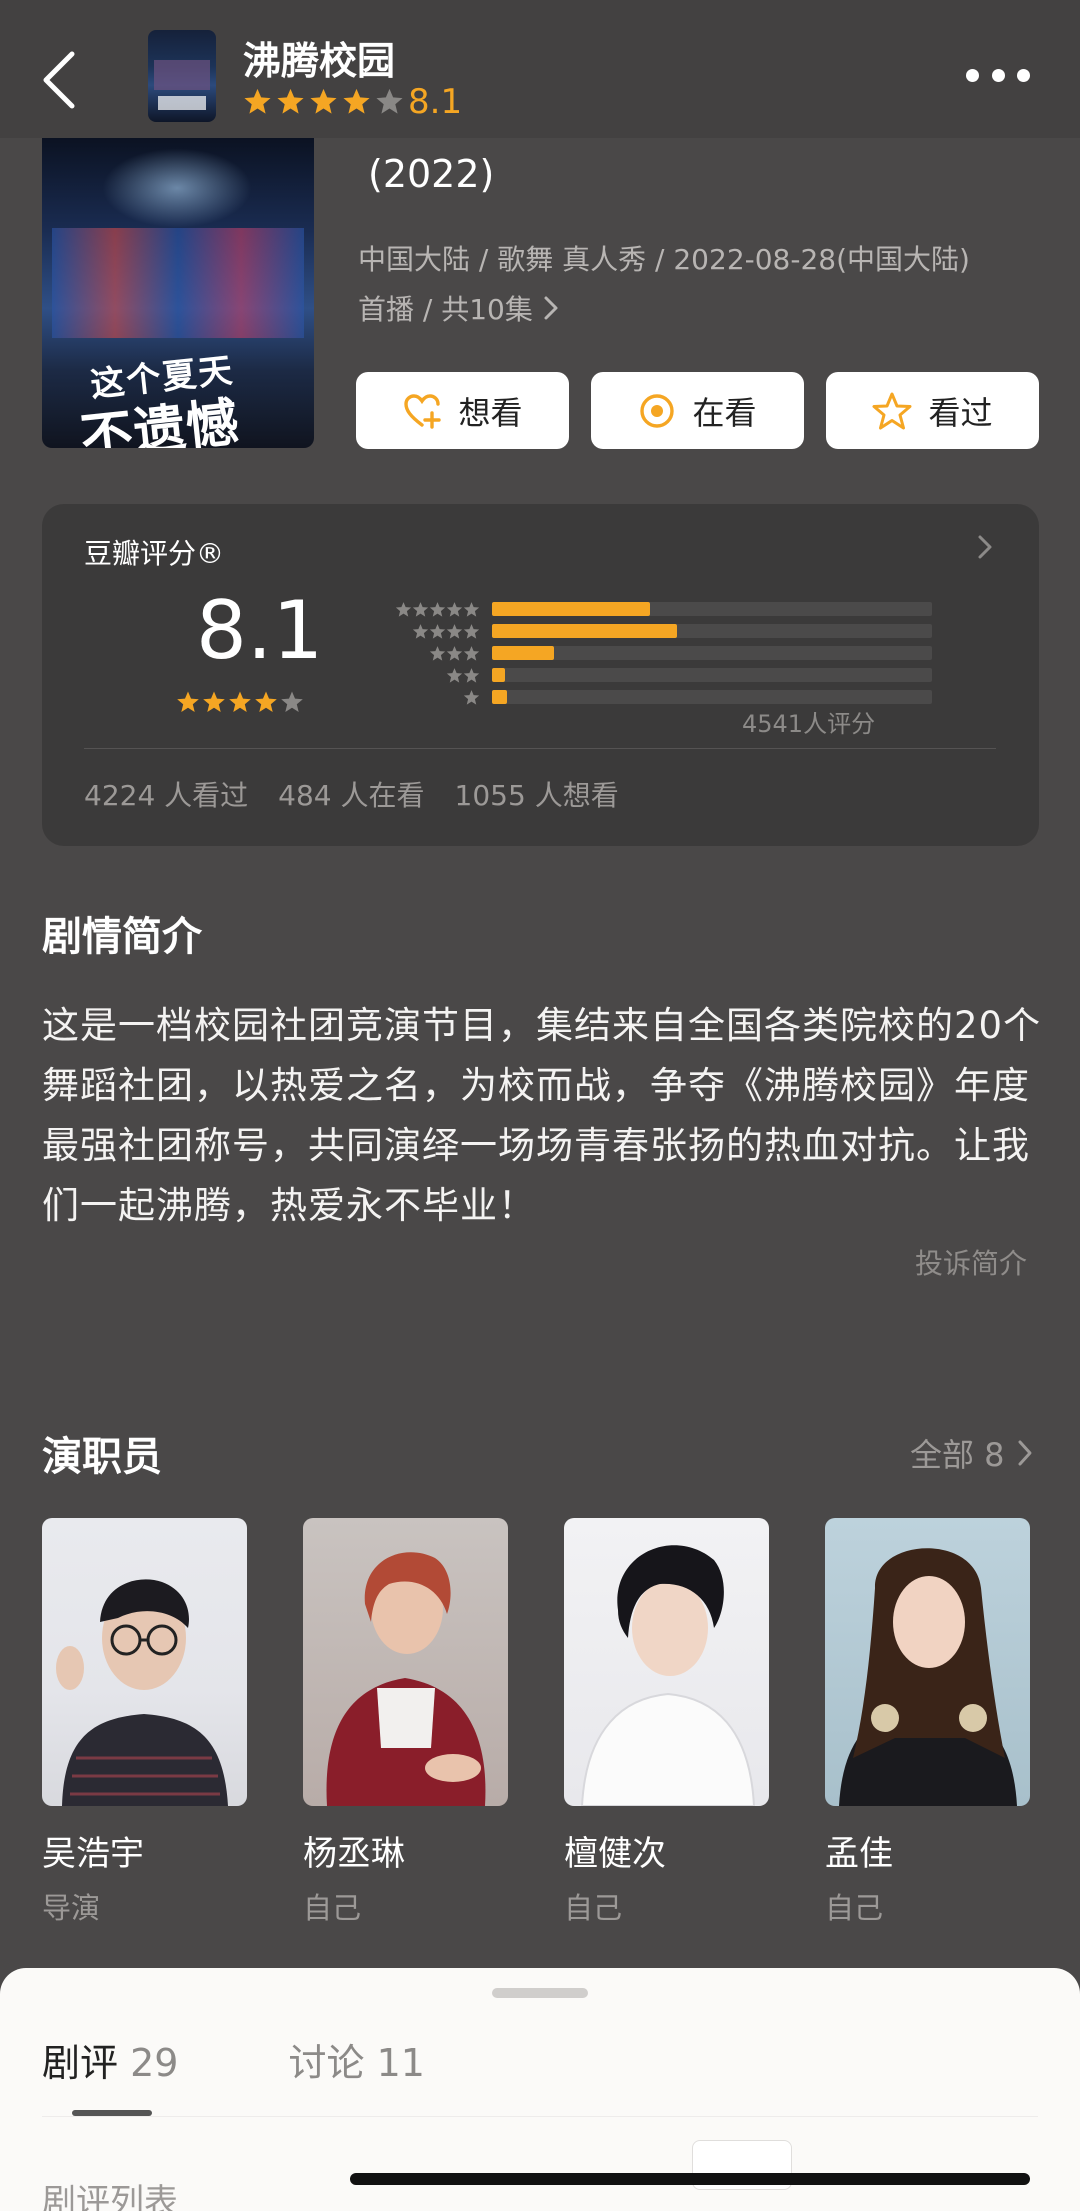  What do you see at coordinates (260, 630) in the screenshot?
I see `rating-score: 8.1` at bounding box center [260, 630].